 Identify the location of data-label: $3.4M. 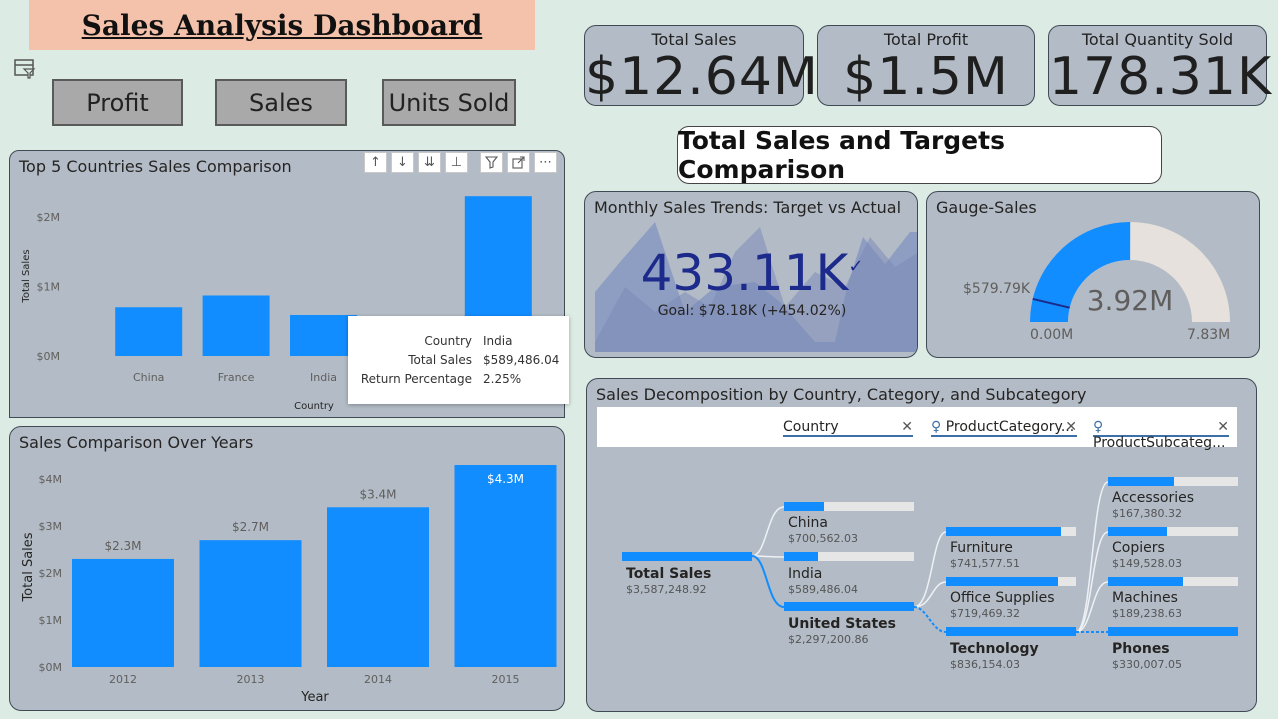
(377, 494).